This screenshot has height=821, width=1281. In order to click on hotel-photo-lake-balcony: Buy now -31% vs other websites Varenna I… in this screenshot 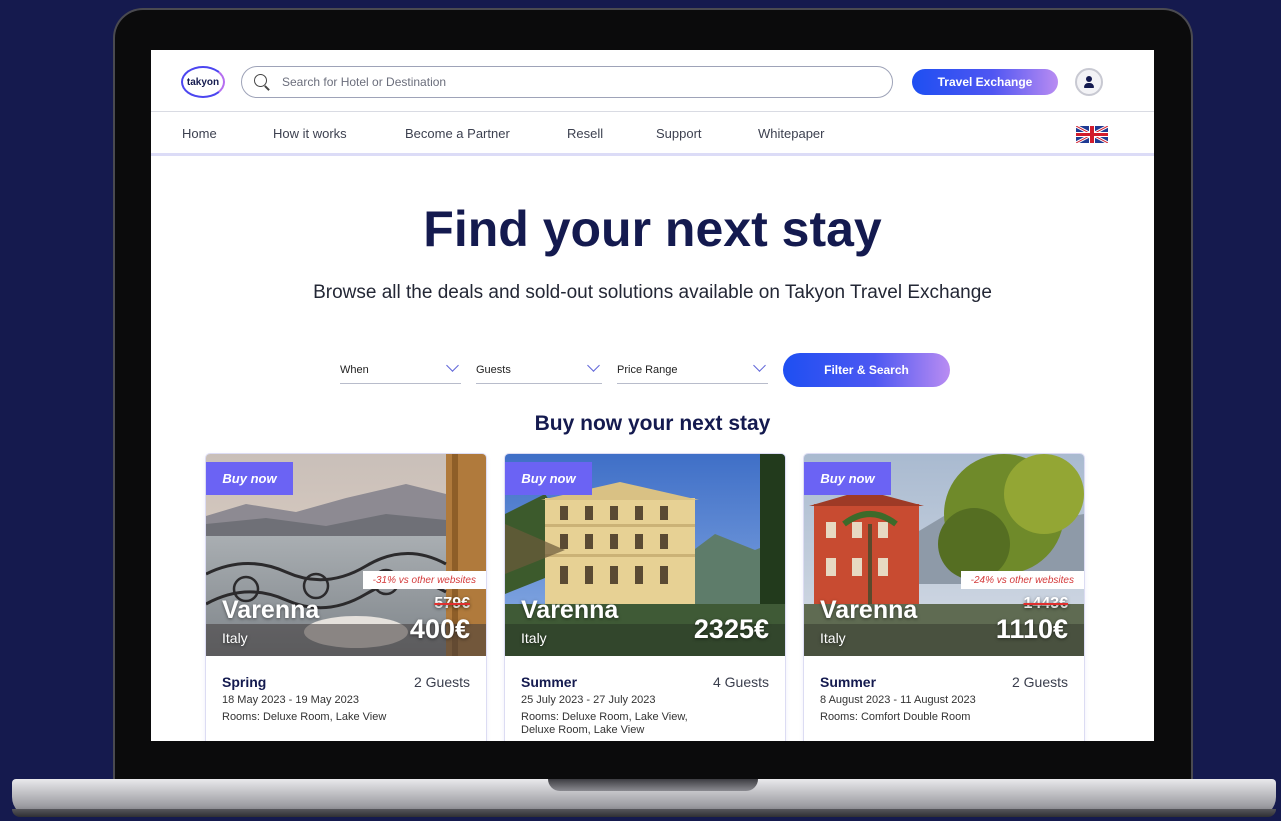, I will do `click(346, 555)`.